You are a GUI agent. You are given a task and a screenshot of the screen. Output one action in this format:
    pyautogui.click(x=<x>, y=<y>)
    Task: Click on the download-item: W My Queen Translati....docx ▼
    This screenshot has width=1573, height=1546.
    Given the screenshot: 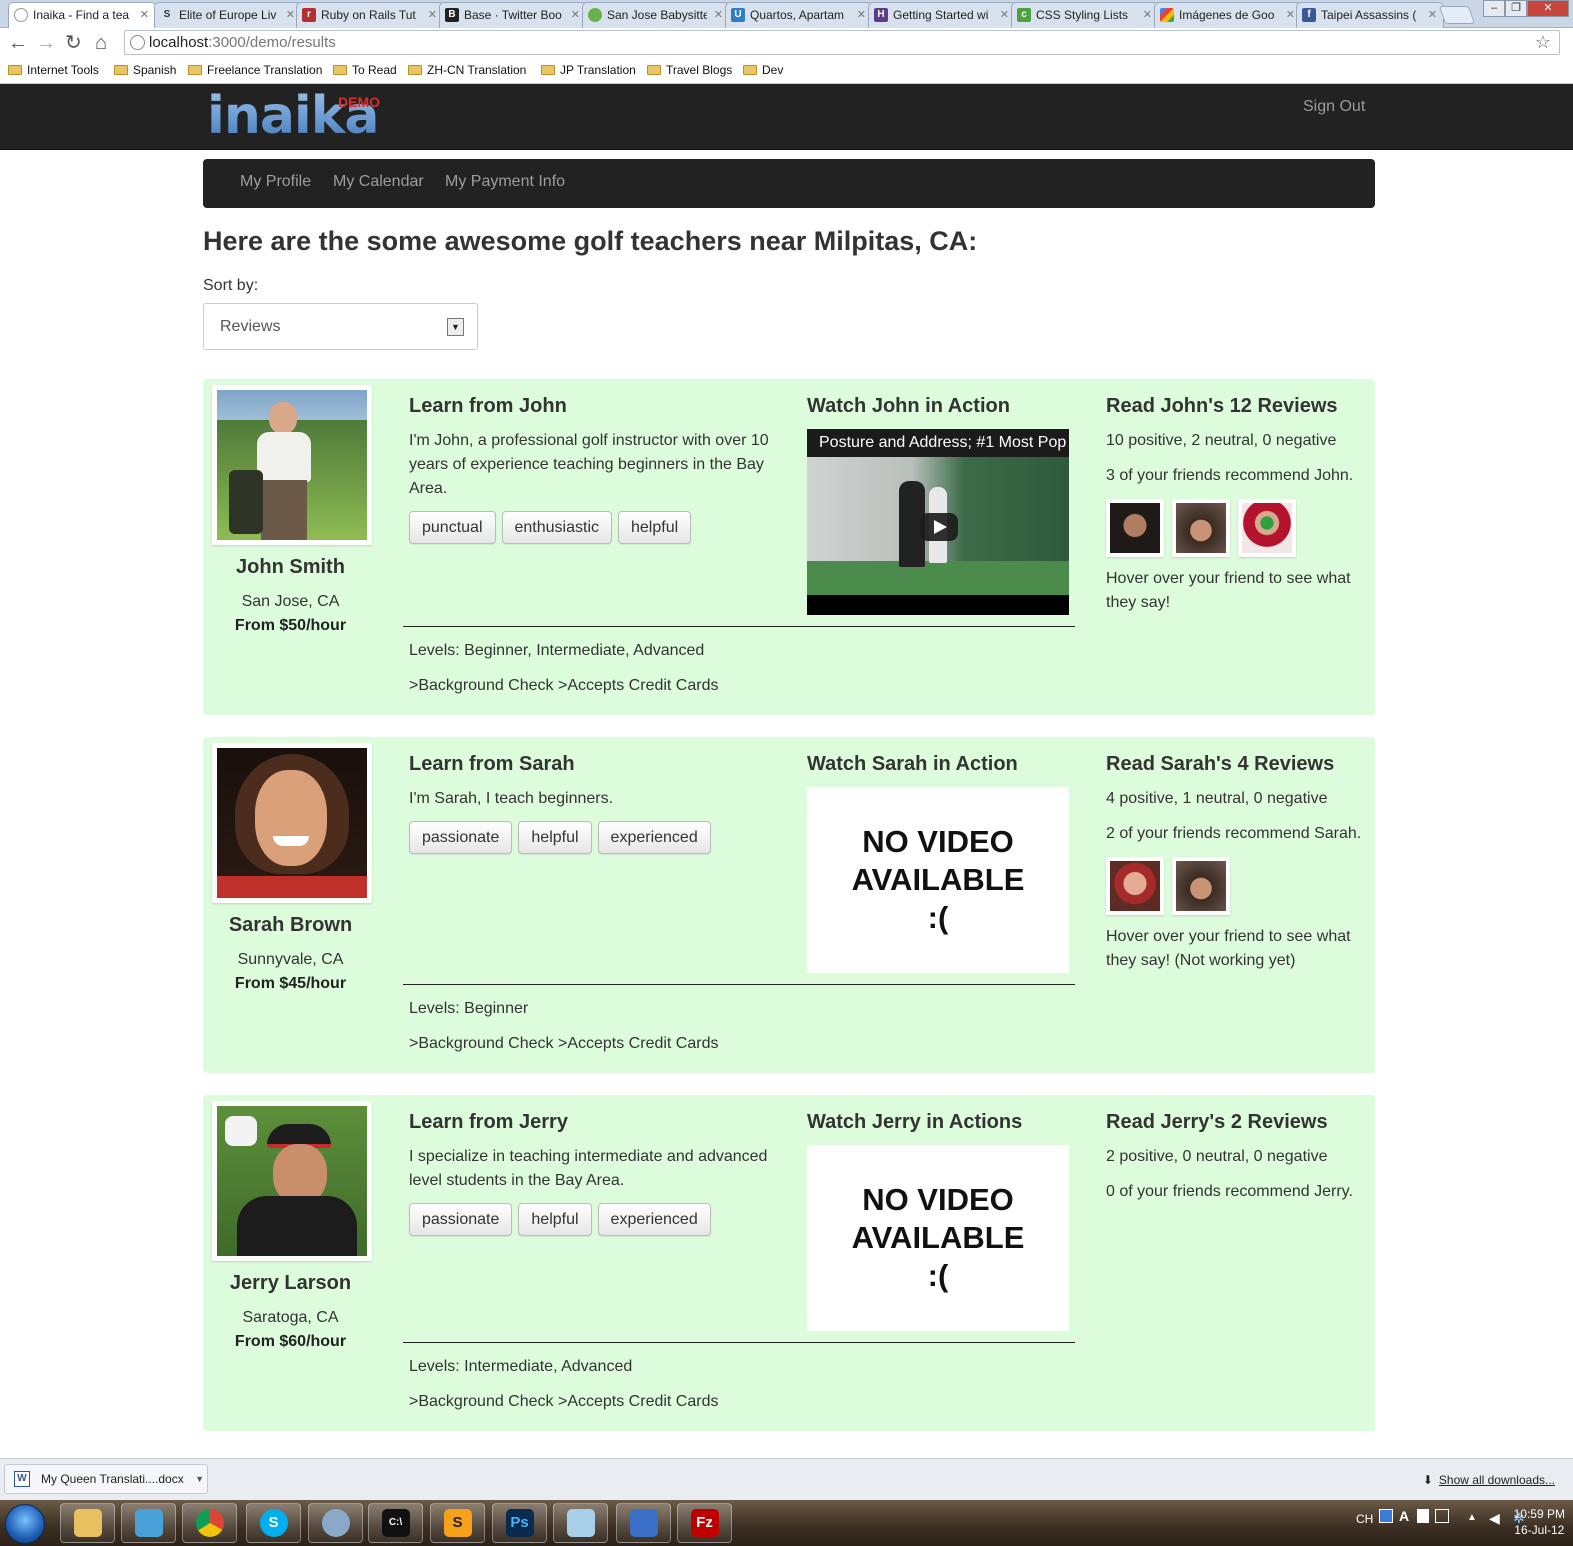 What is the action you would take?
    pyautogui.click(x=106, y=1479)
    